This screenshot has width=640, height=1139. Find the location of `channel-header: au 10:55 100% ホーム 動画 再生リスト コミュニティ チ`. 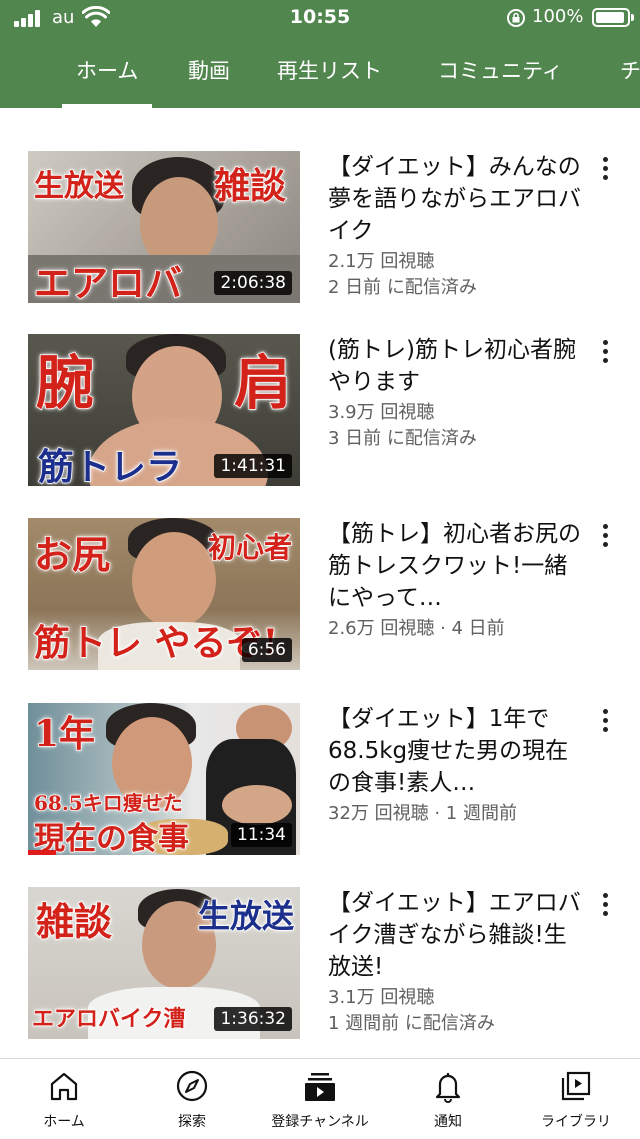

channel-header: au 10:55 100% ホーム 動画 再生リスト コミュニティ チ is located at coordinates (320, 54).